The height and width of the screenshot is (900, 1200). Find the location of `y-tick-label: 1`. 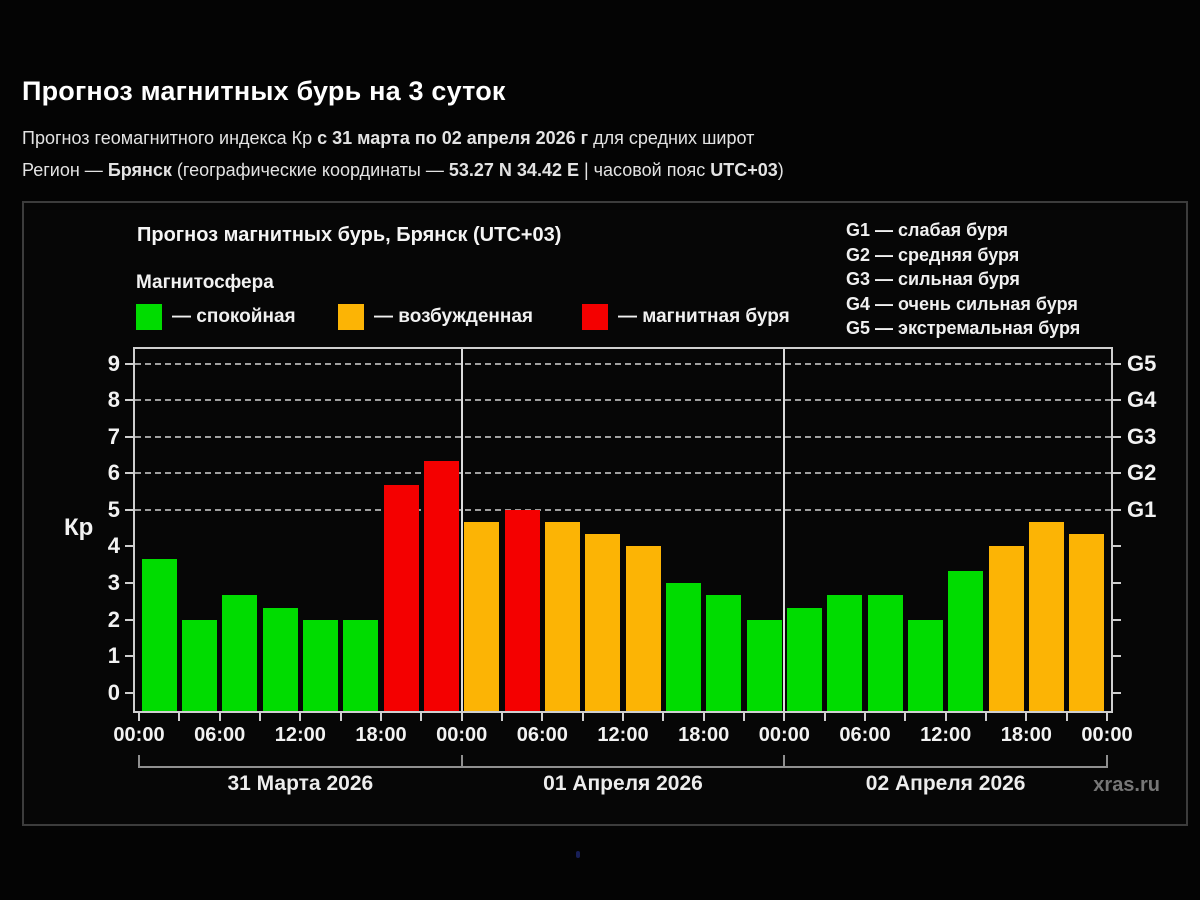

y-tick-label: 1 is located at coordinates (113, 656).